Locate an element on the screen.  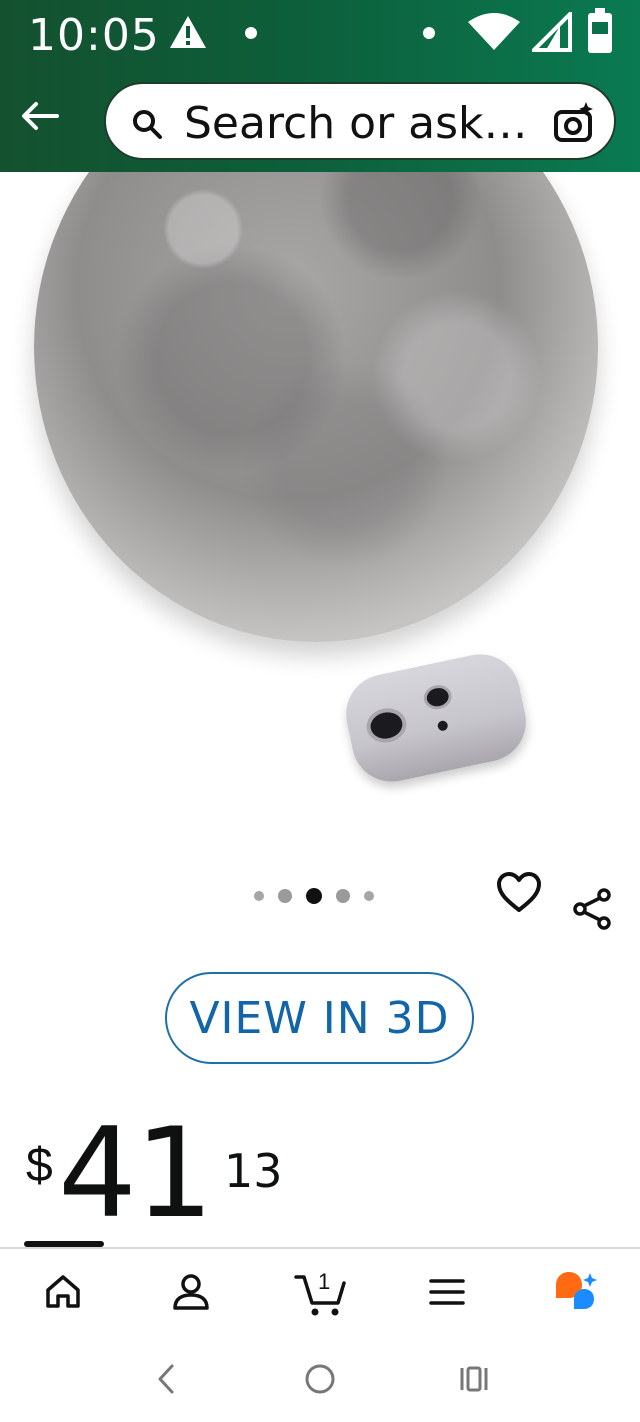
view-in-3d-button: VIEW IN 3D is located at coordinates (319, 1018).